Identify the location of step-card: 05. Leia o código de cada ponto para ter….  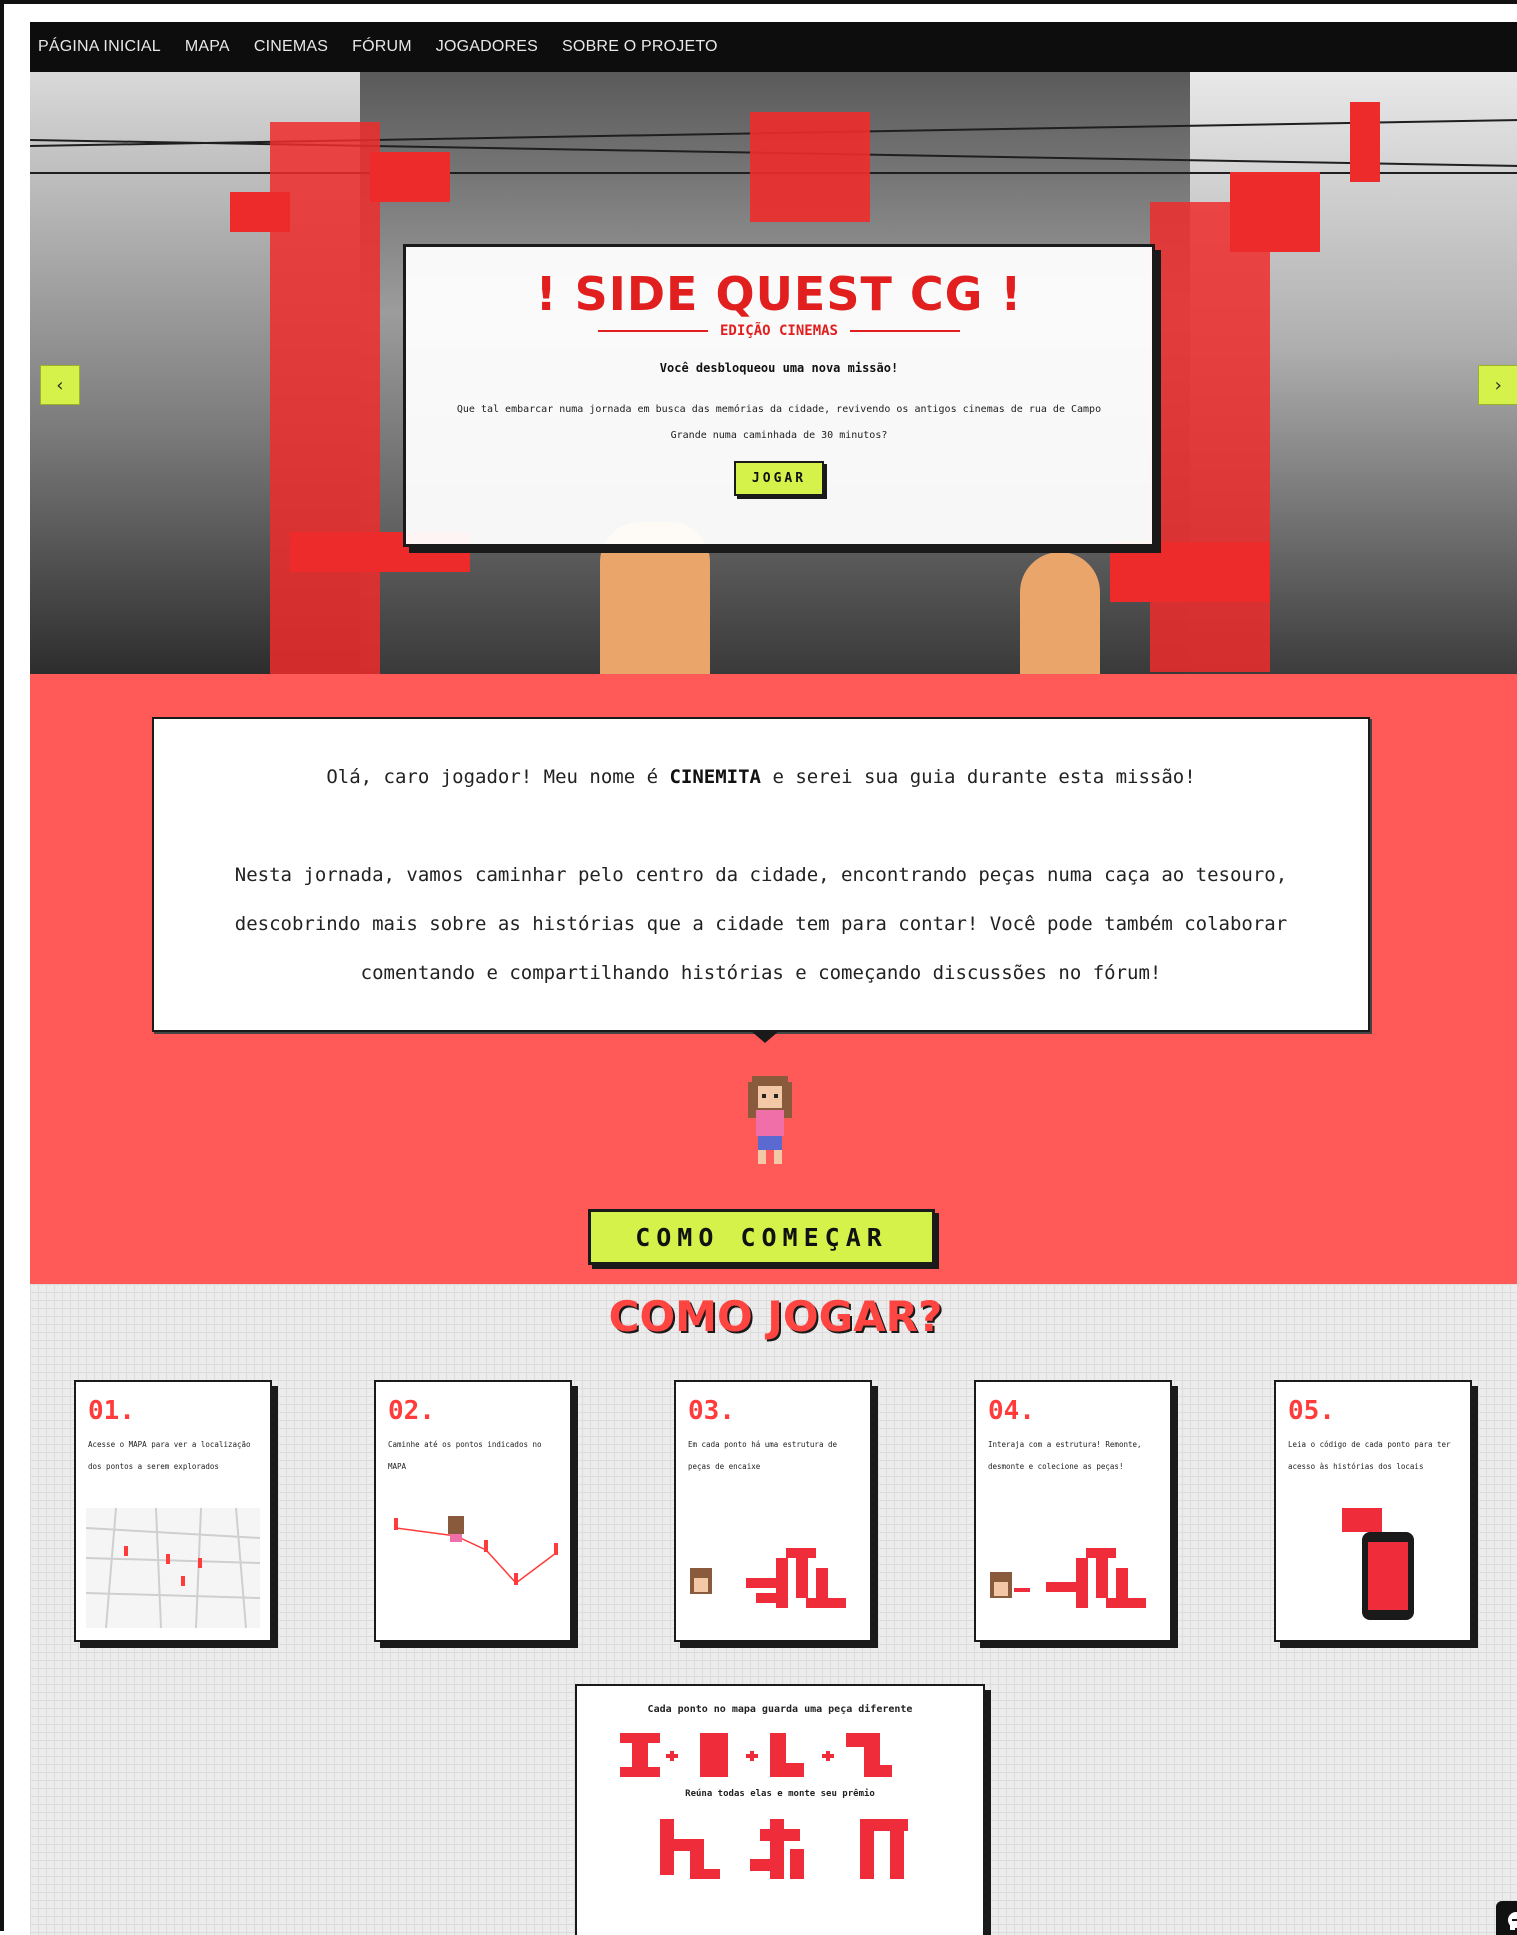
(1373, 1511).